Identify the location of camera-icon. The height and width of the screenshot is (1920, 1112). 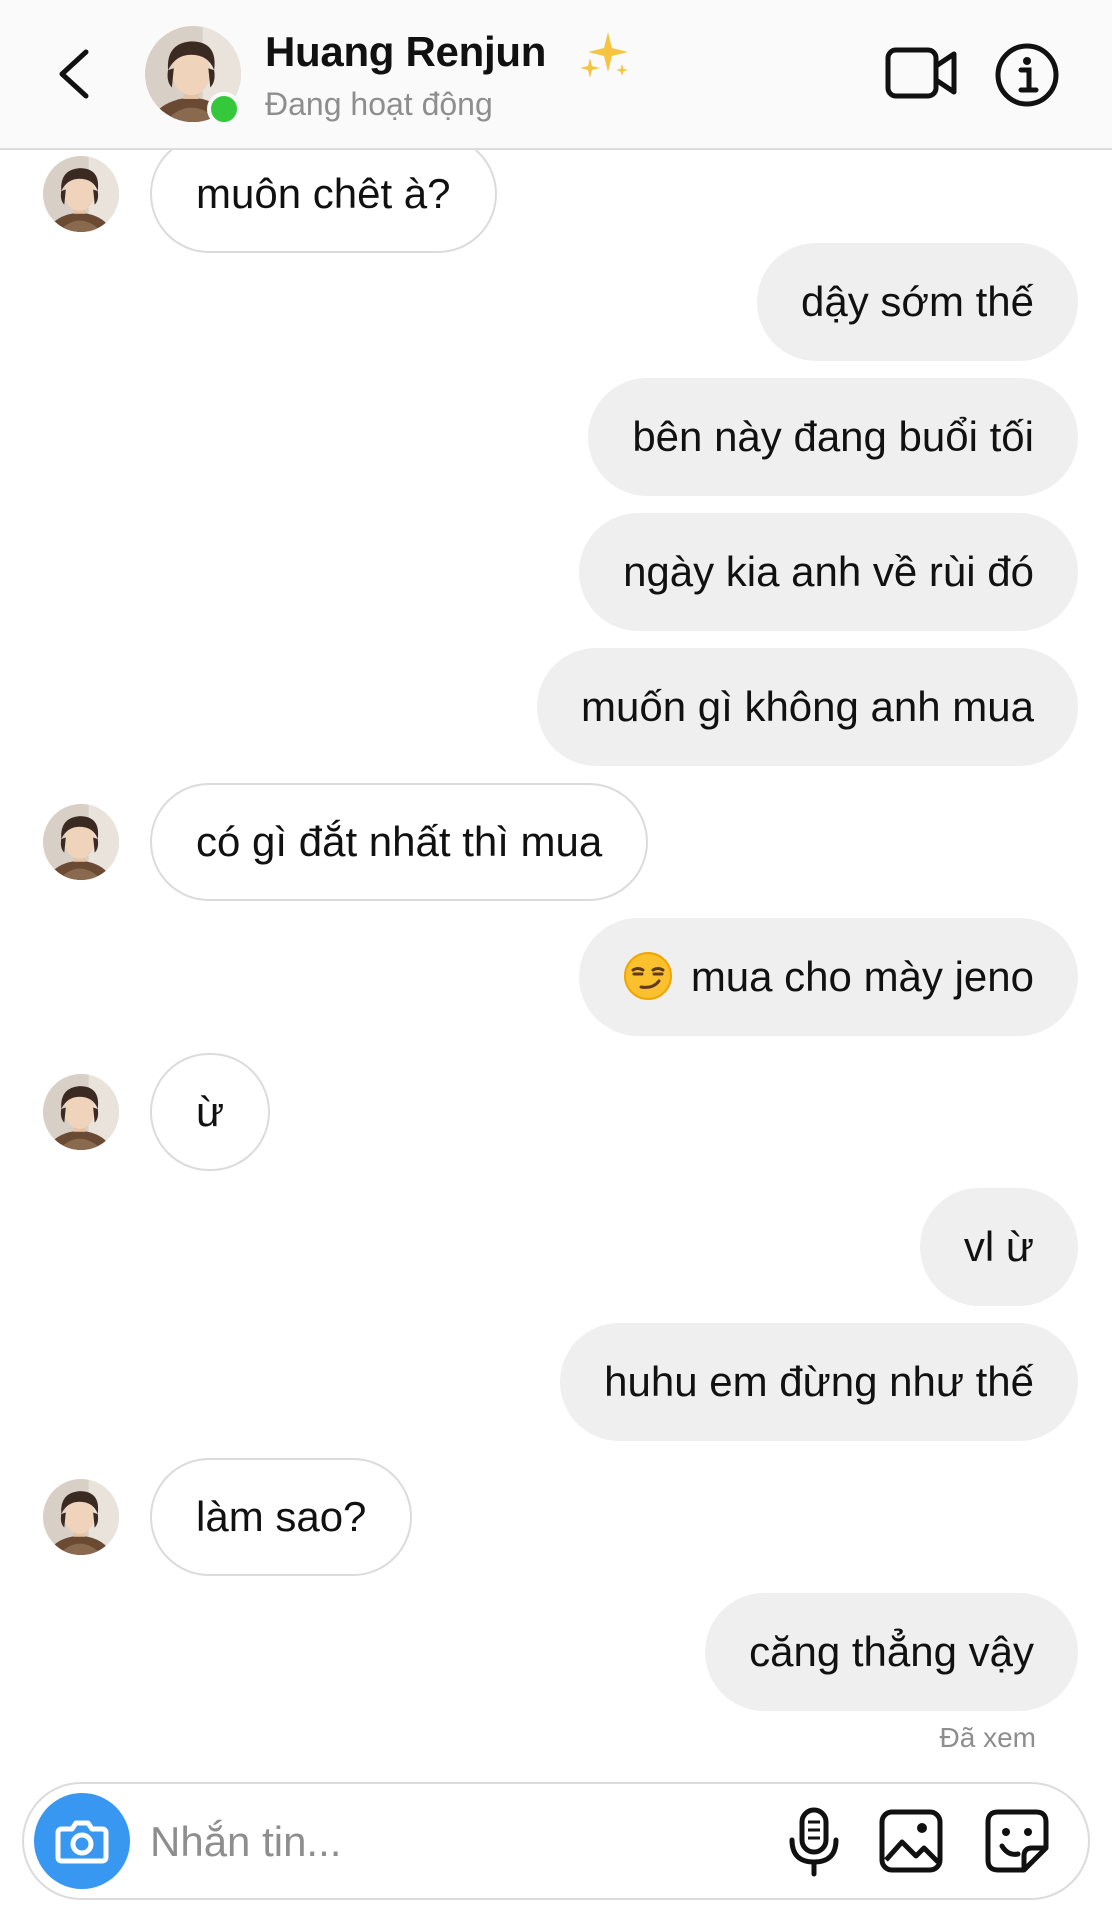
(82, 1842).